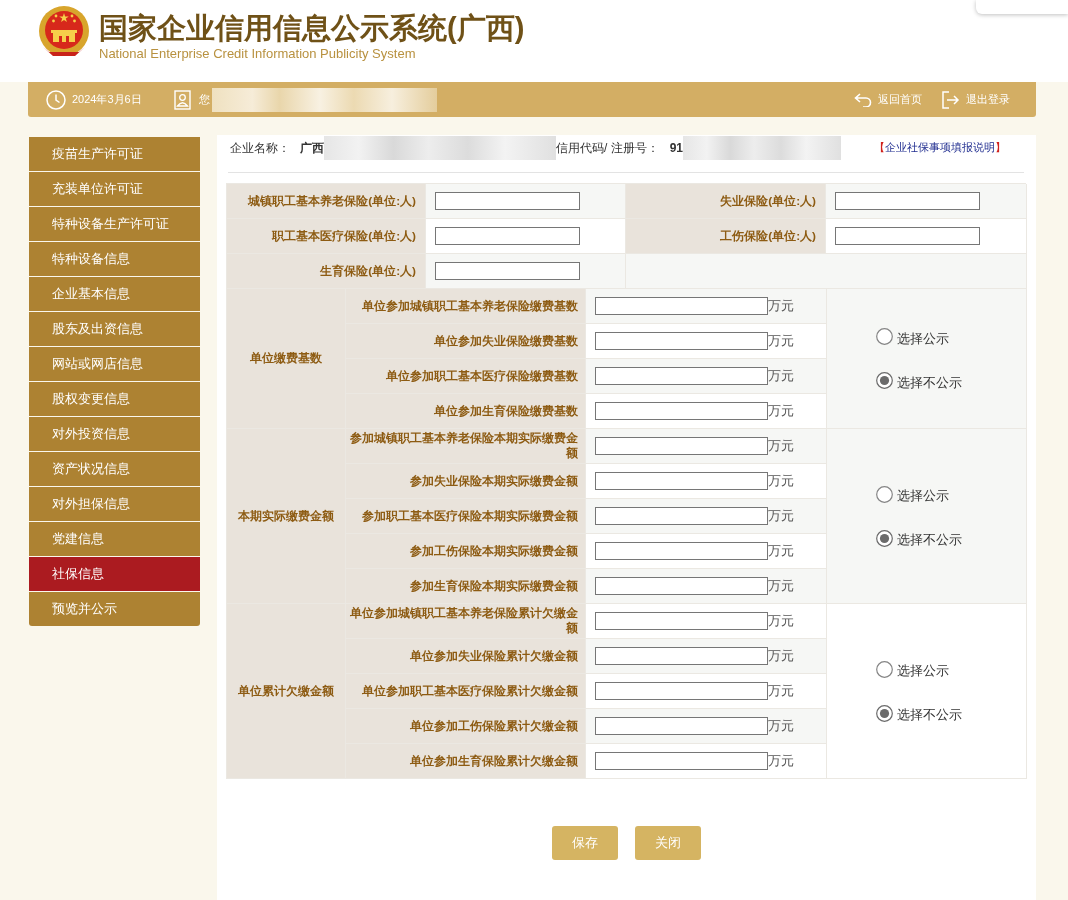 The width and height of the screenshot is (1068, 900). What do you see at coordinates (312, 28) in the screenshot?
I see `site-title: 国家企业信用信息公示系统(广西)` at bounding box center [312, 28].